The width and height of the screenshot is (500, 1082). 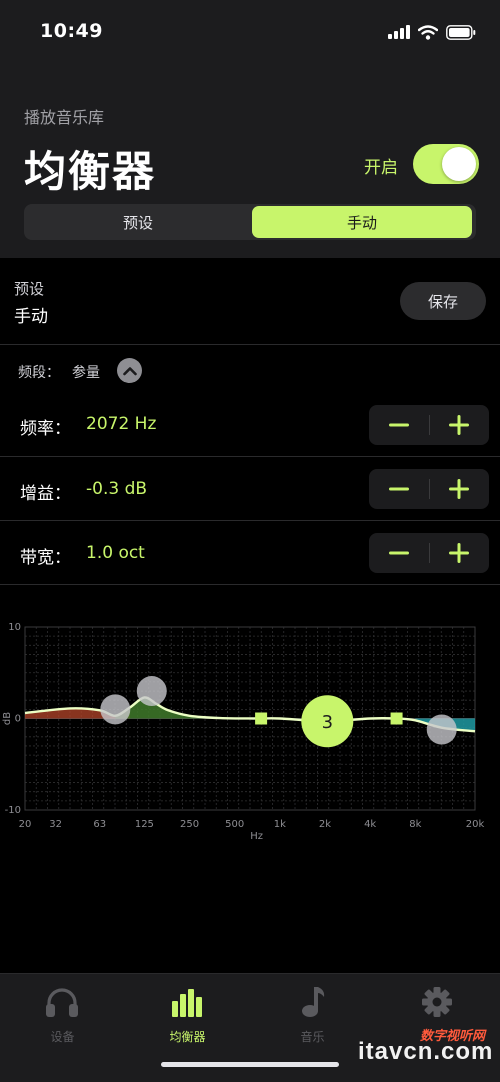 I want to click on frequency-stepper, so click(x=429, y=425).